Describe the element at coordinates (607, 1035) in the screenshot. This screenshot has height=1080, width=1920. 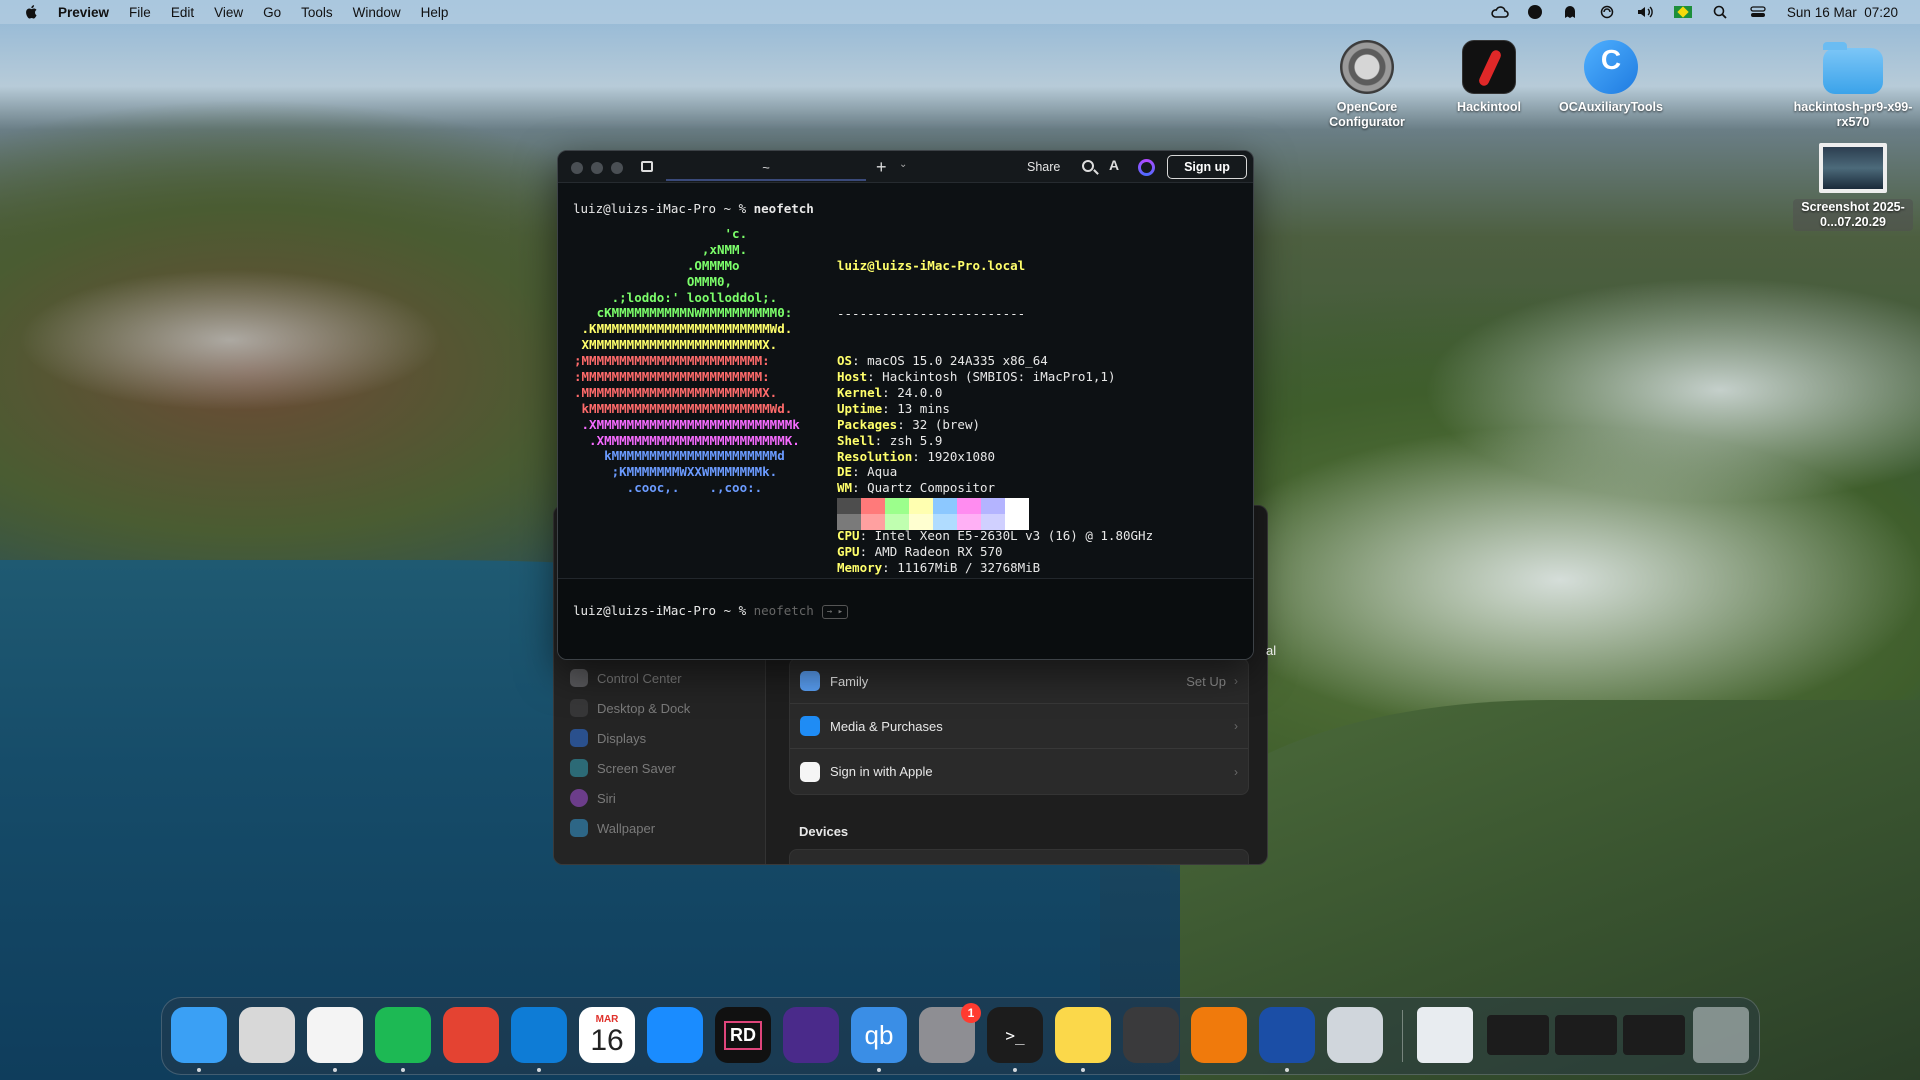
I see `calendar-icon: MAR 16` at that location.